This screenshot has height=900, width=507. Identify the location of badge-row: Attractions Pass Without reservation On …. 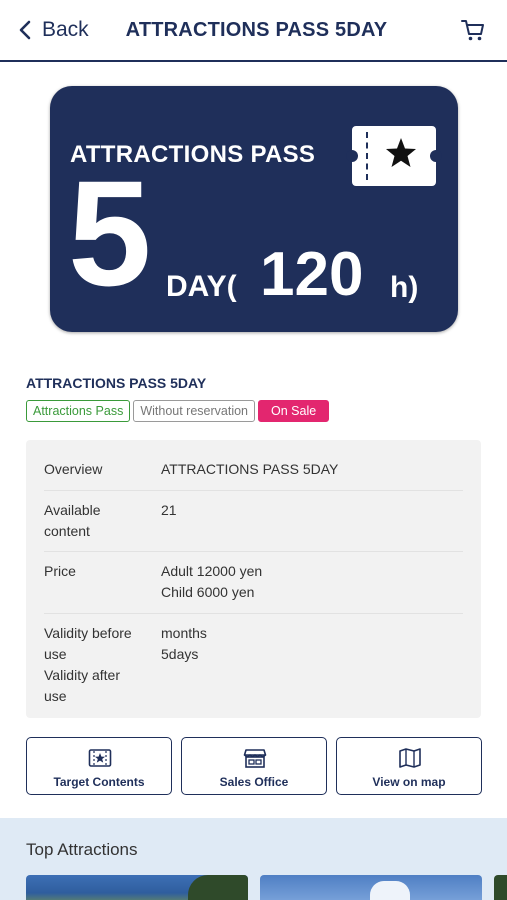
(178, 411).